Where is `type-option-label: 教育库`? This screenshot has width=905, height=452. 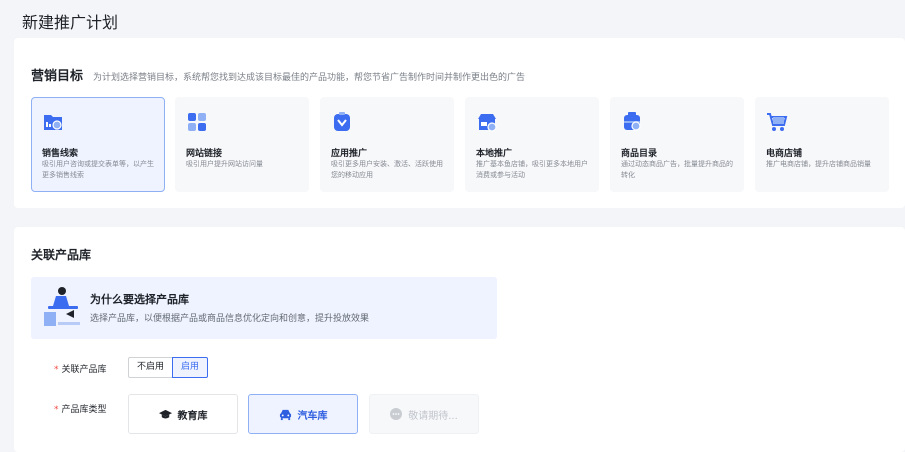
type-option-label: 教育库 is located at coordinates (192, 416).